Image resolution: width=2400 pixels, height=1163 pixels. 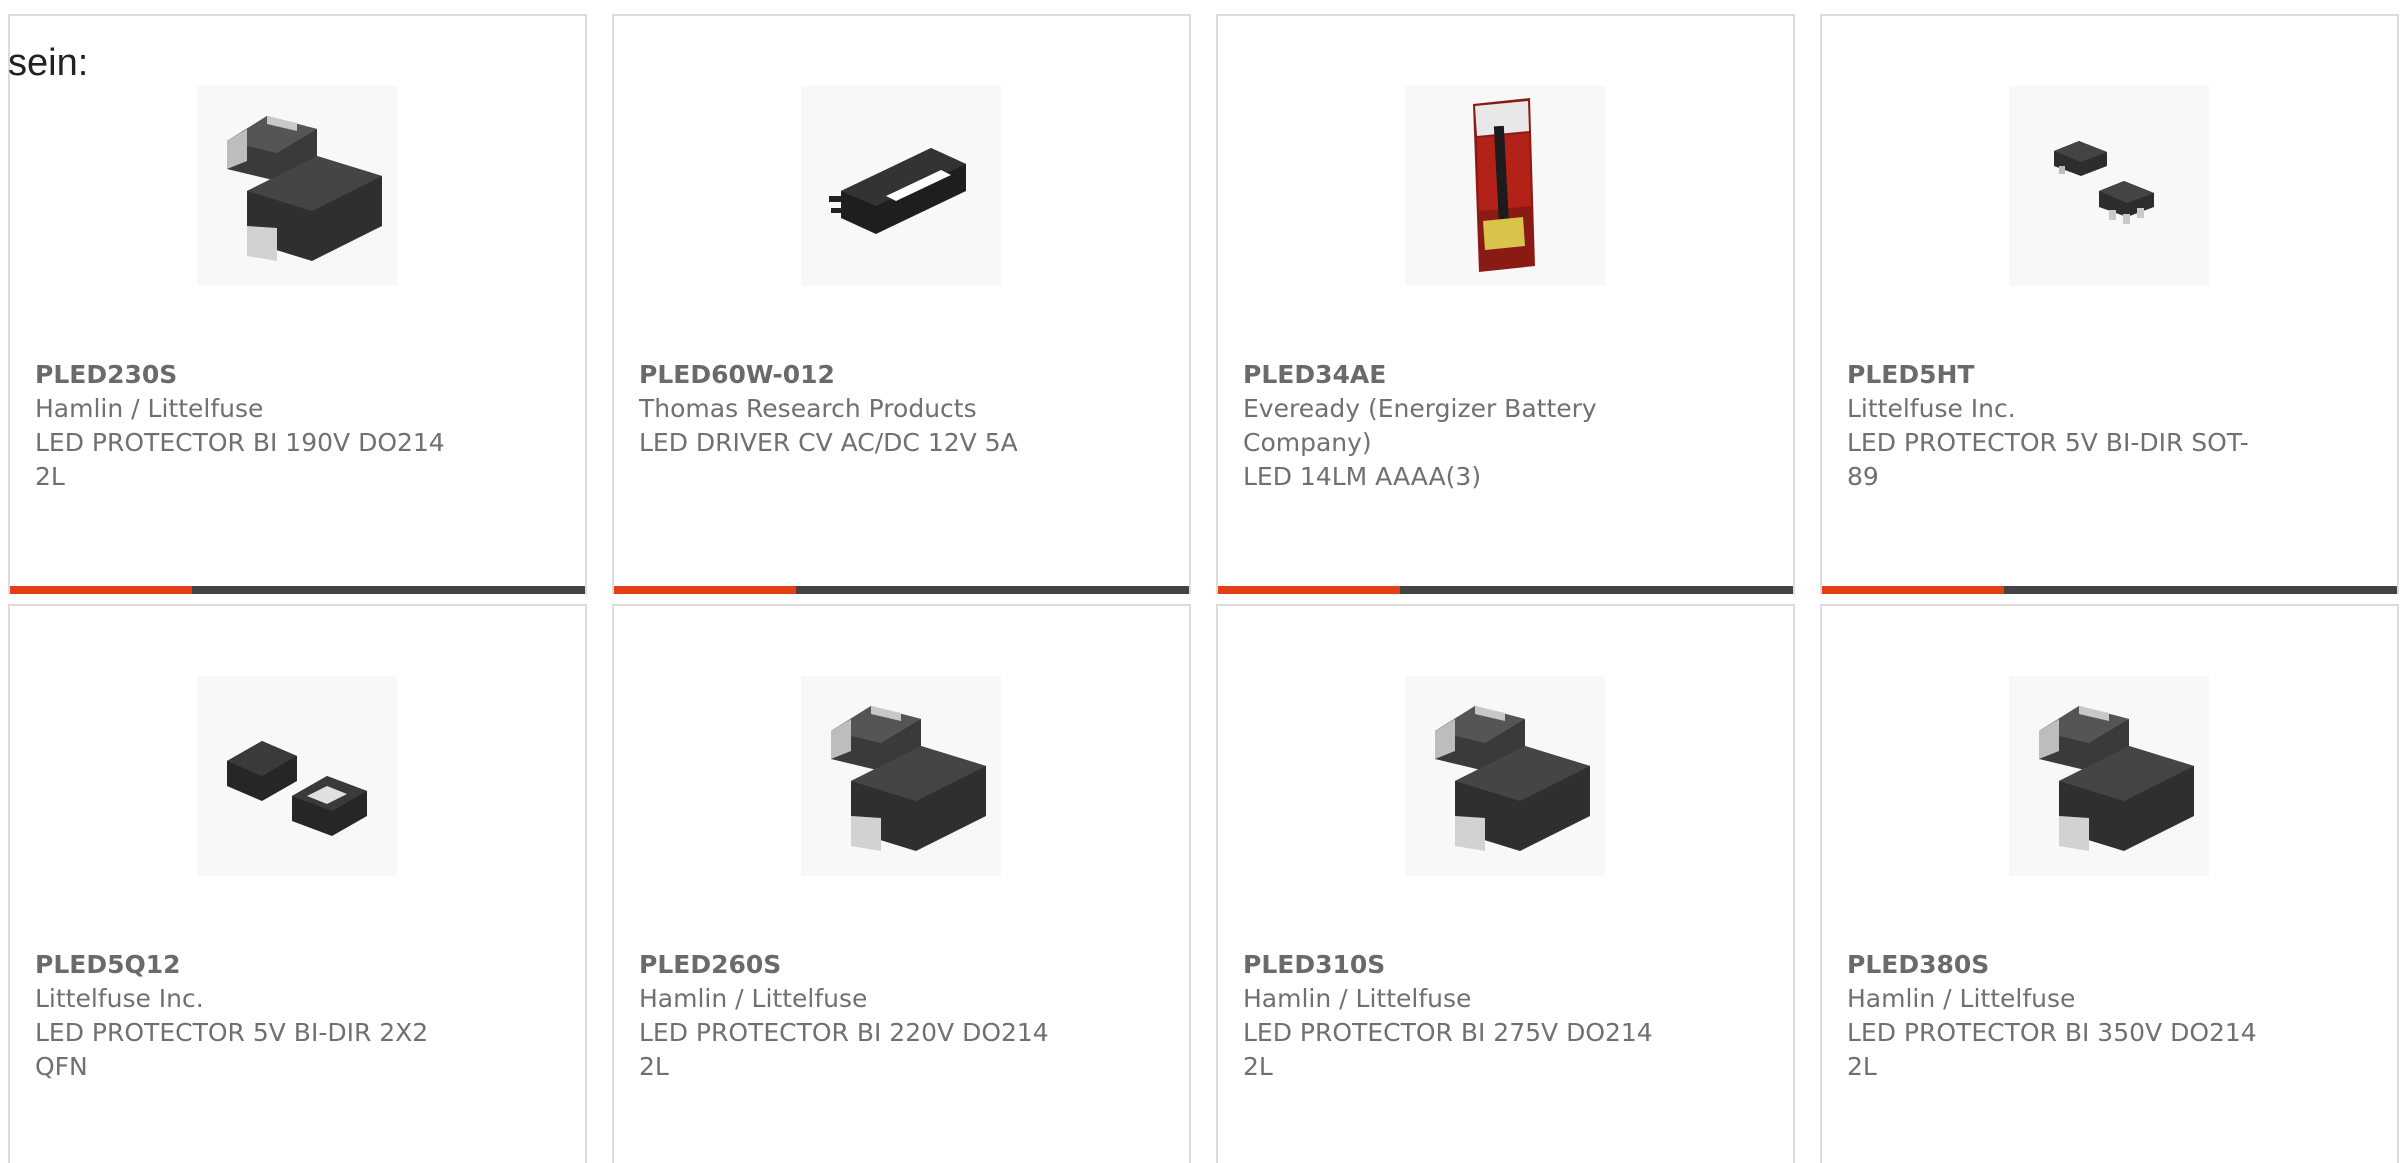 What do you see at coordinates (48, 63) in the screenshot?
I see `intro-text: sein:` at bounding box center [48, 63].